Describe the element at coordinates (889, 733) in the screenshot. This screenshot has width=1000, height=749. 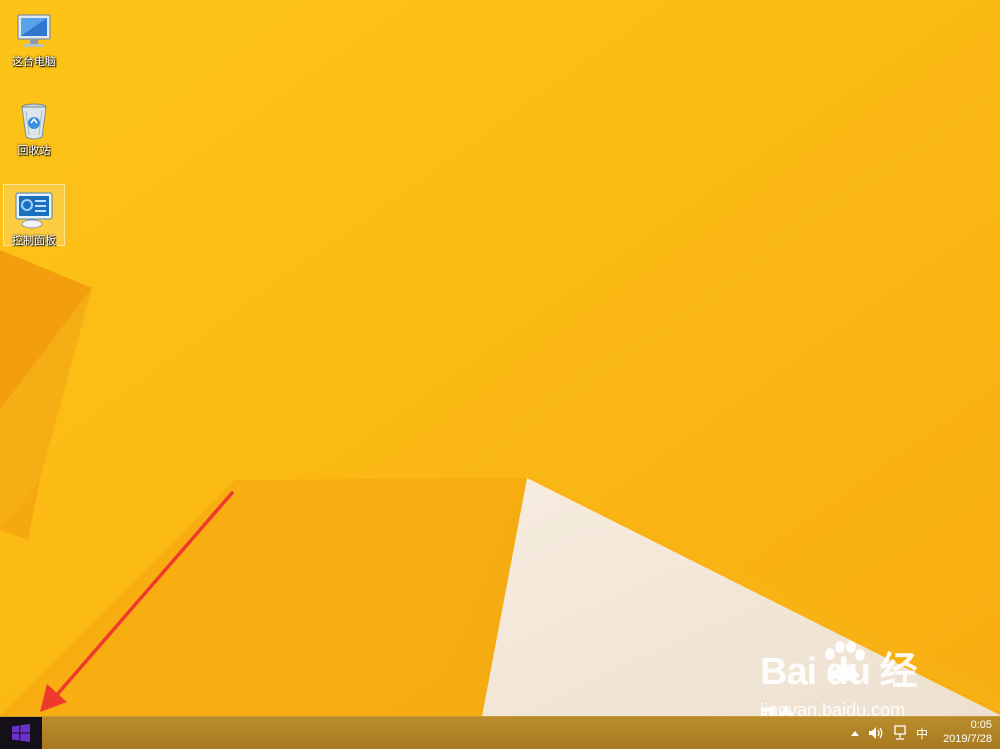
I see `system-tray: 中` at that location.